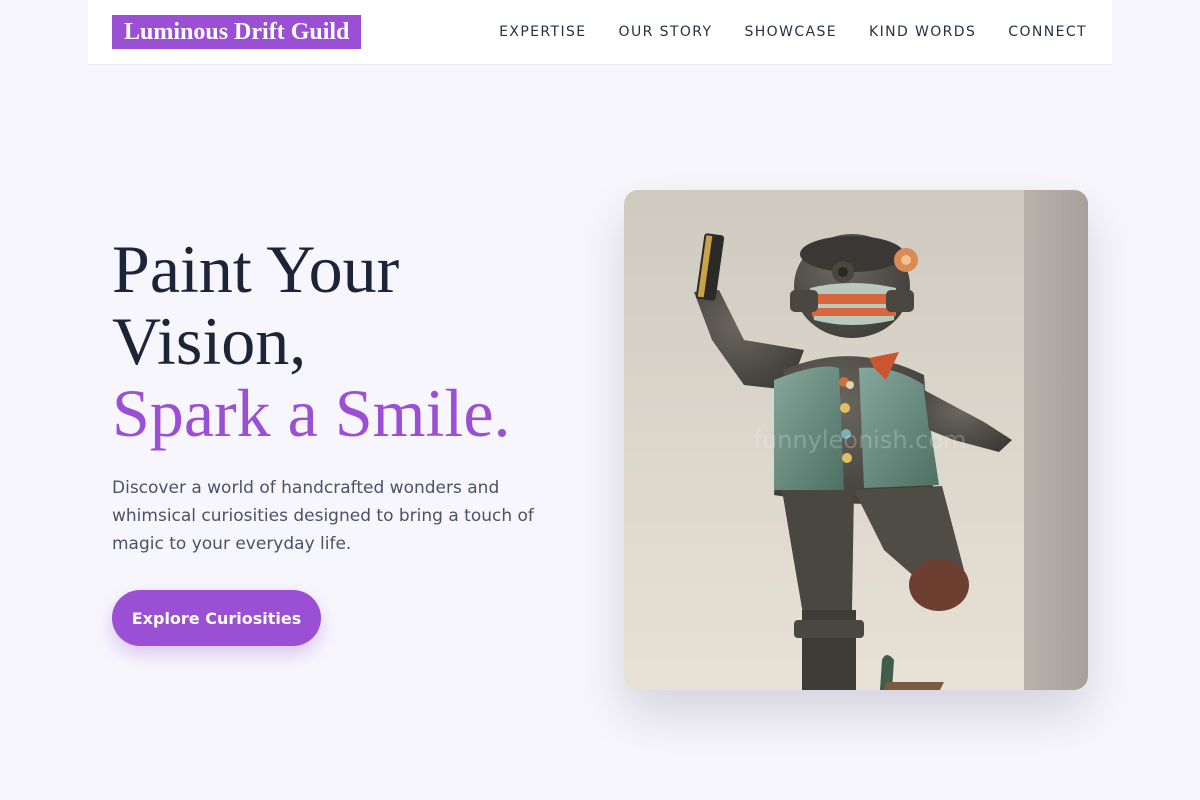  What do you see at coordinates (311, 413) in the screenshot?
I see `headline-accent: Spark a Smile.` at bounding box center [311, 413].